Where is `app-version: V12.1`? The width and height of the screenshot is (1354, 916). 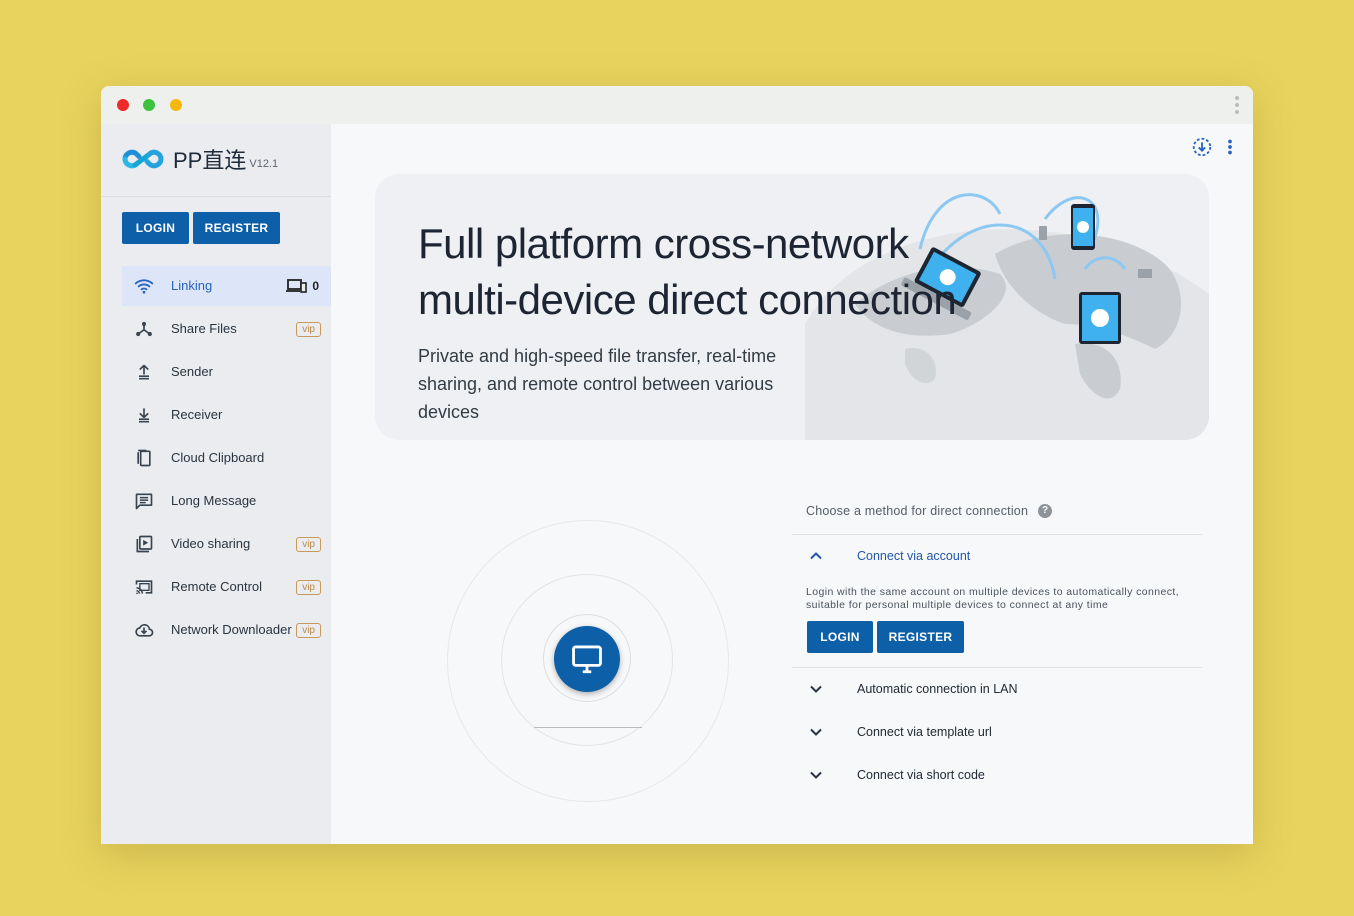 app-version: V12.1 is located at coordinates (264, 164).